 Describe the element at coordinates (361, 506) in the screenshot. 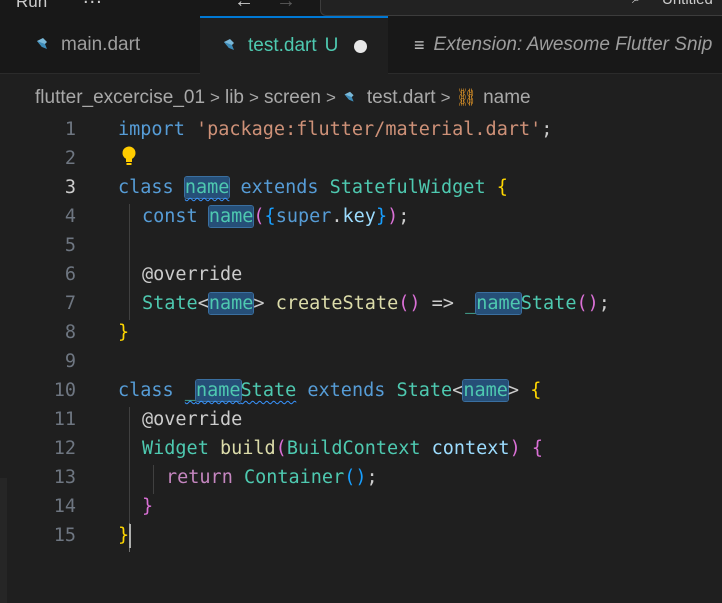

I see `code-line: 14 }` at that location.